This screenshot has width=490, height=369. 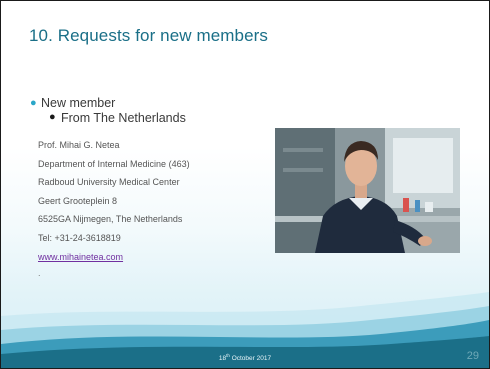 I want to click on address-line-city: 6525GA Nijmegen, The Netherlands, so click(x=110, y=219).